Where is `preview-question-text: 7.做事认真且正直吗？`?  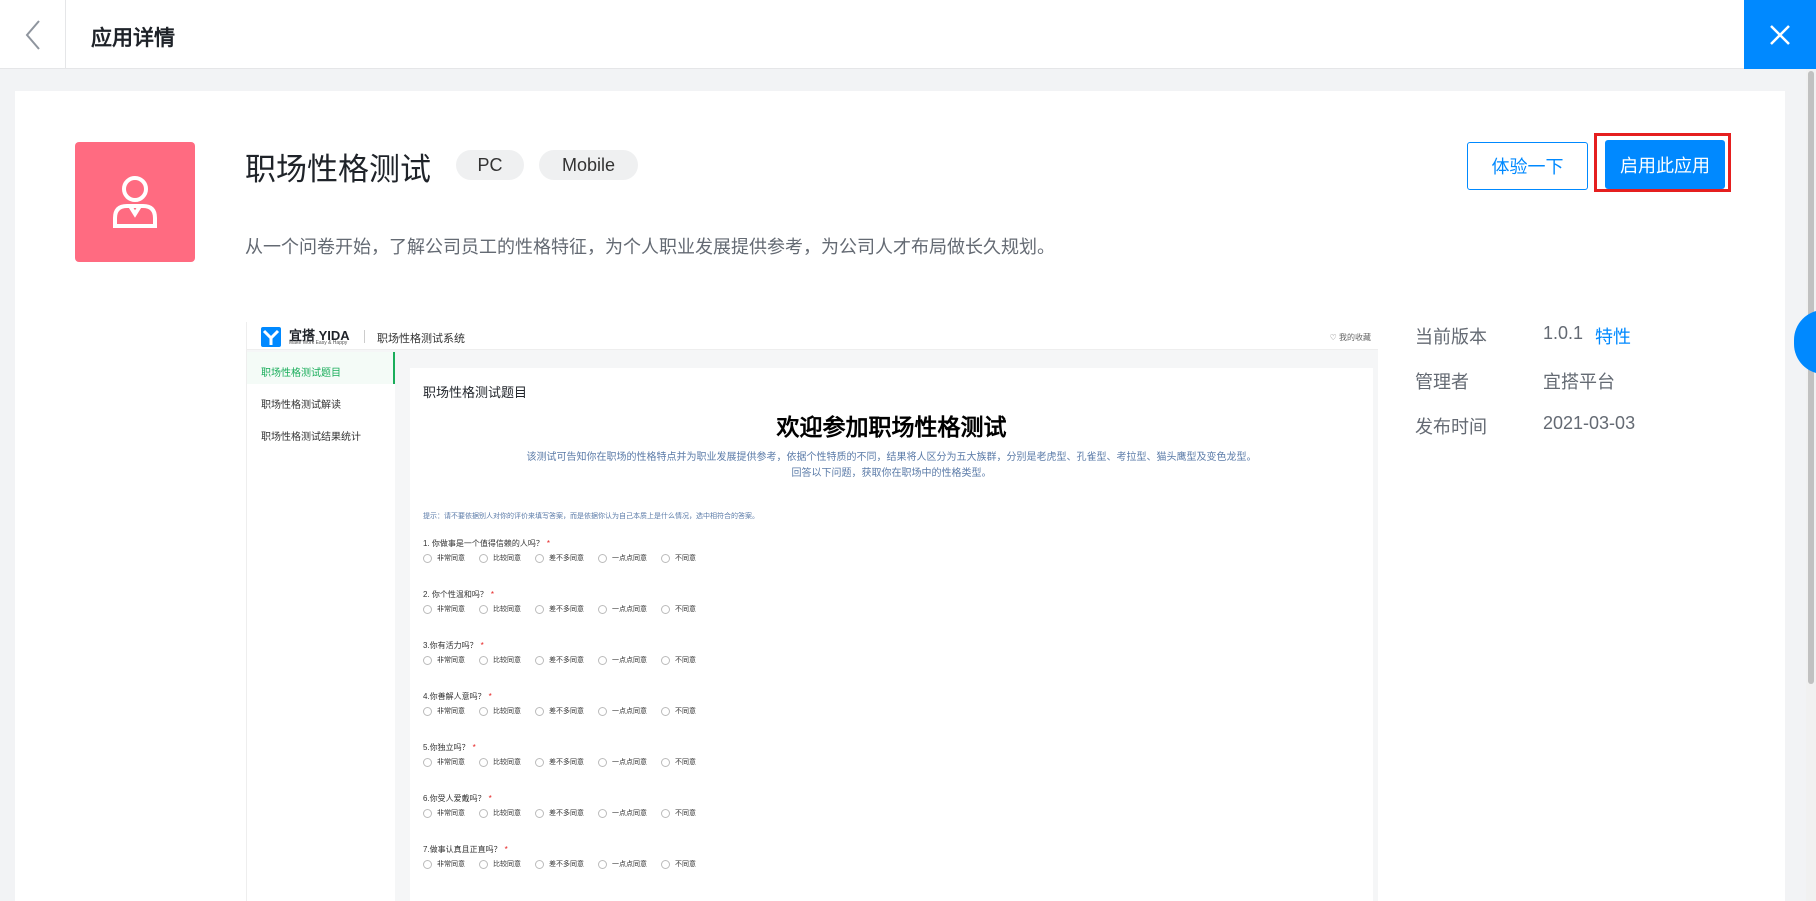 preview-question-text: 7.做事认真且正直吗？ is located at coordinates (462, 849).